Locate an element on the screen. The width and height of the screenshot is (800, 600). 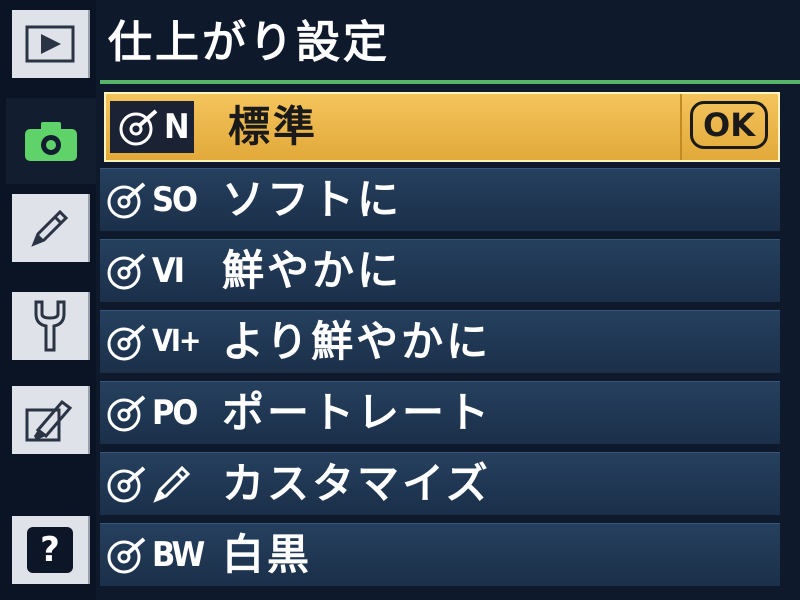
item-code: N is located at coordinates (177, 127).